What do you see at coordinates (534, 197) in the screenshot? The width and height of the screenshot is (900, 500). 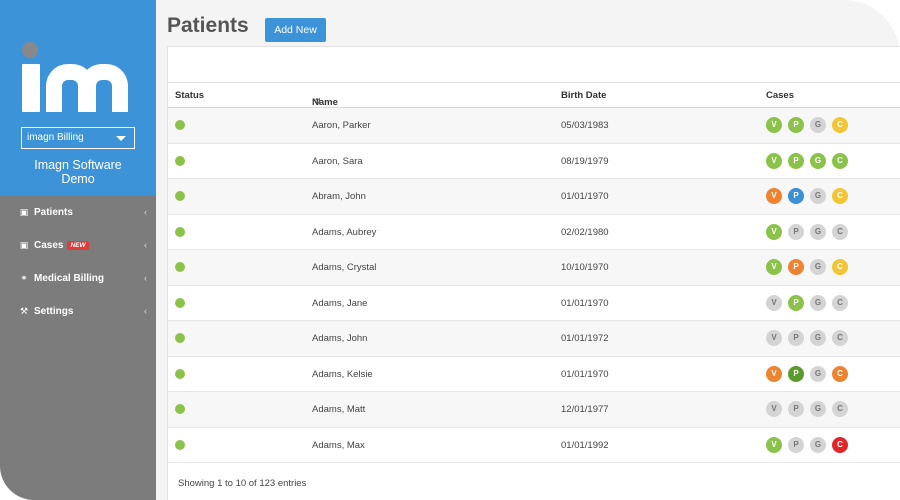 I see `table-row: Abram, John 01/01/1970 V P G C` at bounding box center [534, 197].